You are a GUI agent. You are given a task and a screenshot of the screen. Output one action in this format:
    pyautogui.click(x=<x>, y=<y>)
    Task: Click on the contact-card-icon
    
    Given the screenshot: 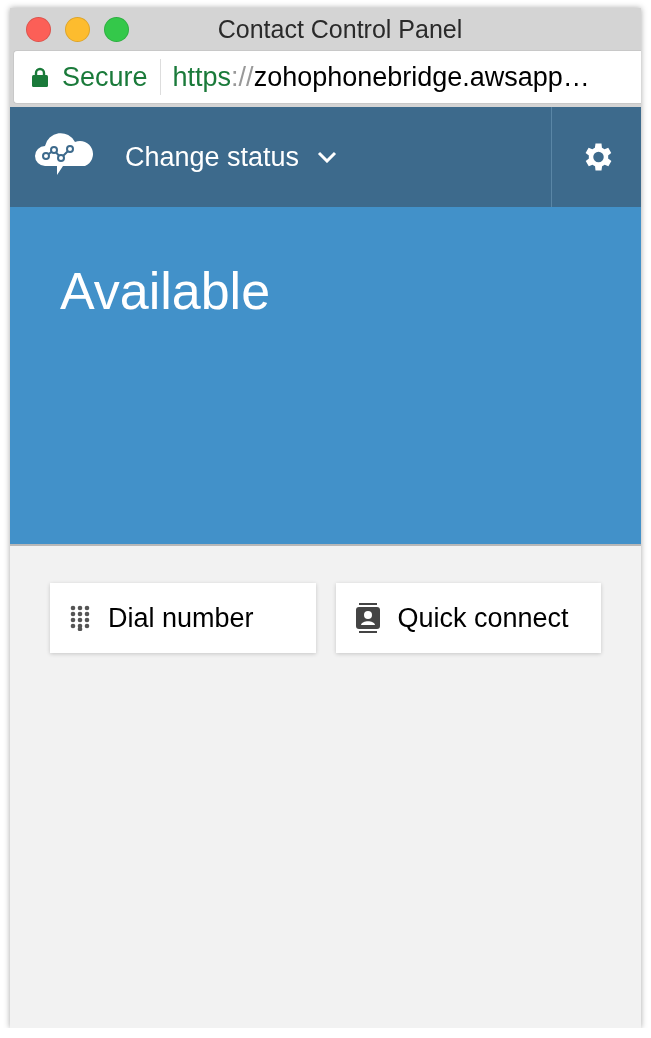 What is the action you would take?
    pyautogui.click(x=367, y=618)
    